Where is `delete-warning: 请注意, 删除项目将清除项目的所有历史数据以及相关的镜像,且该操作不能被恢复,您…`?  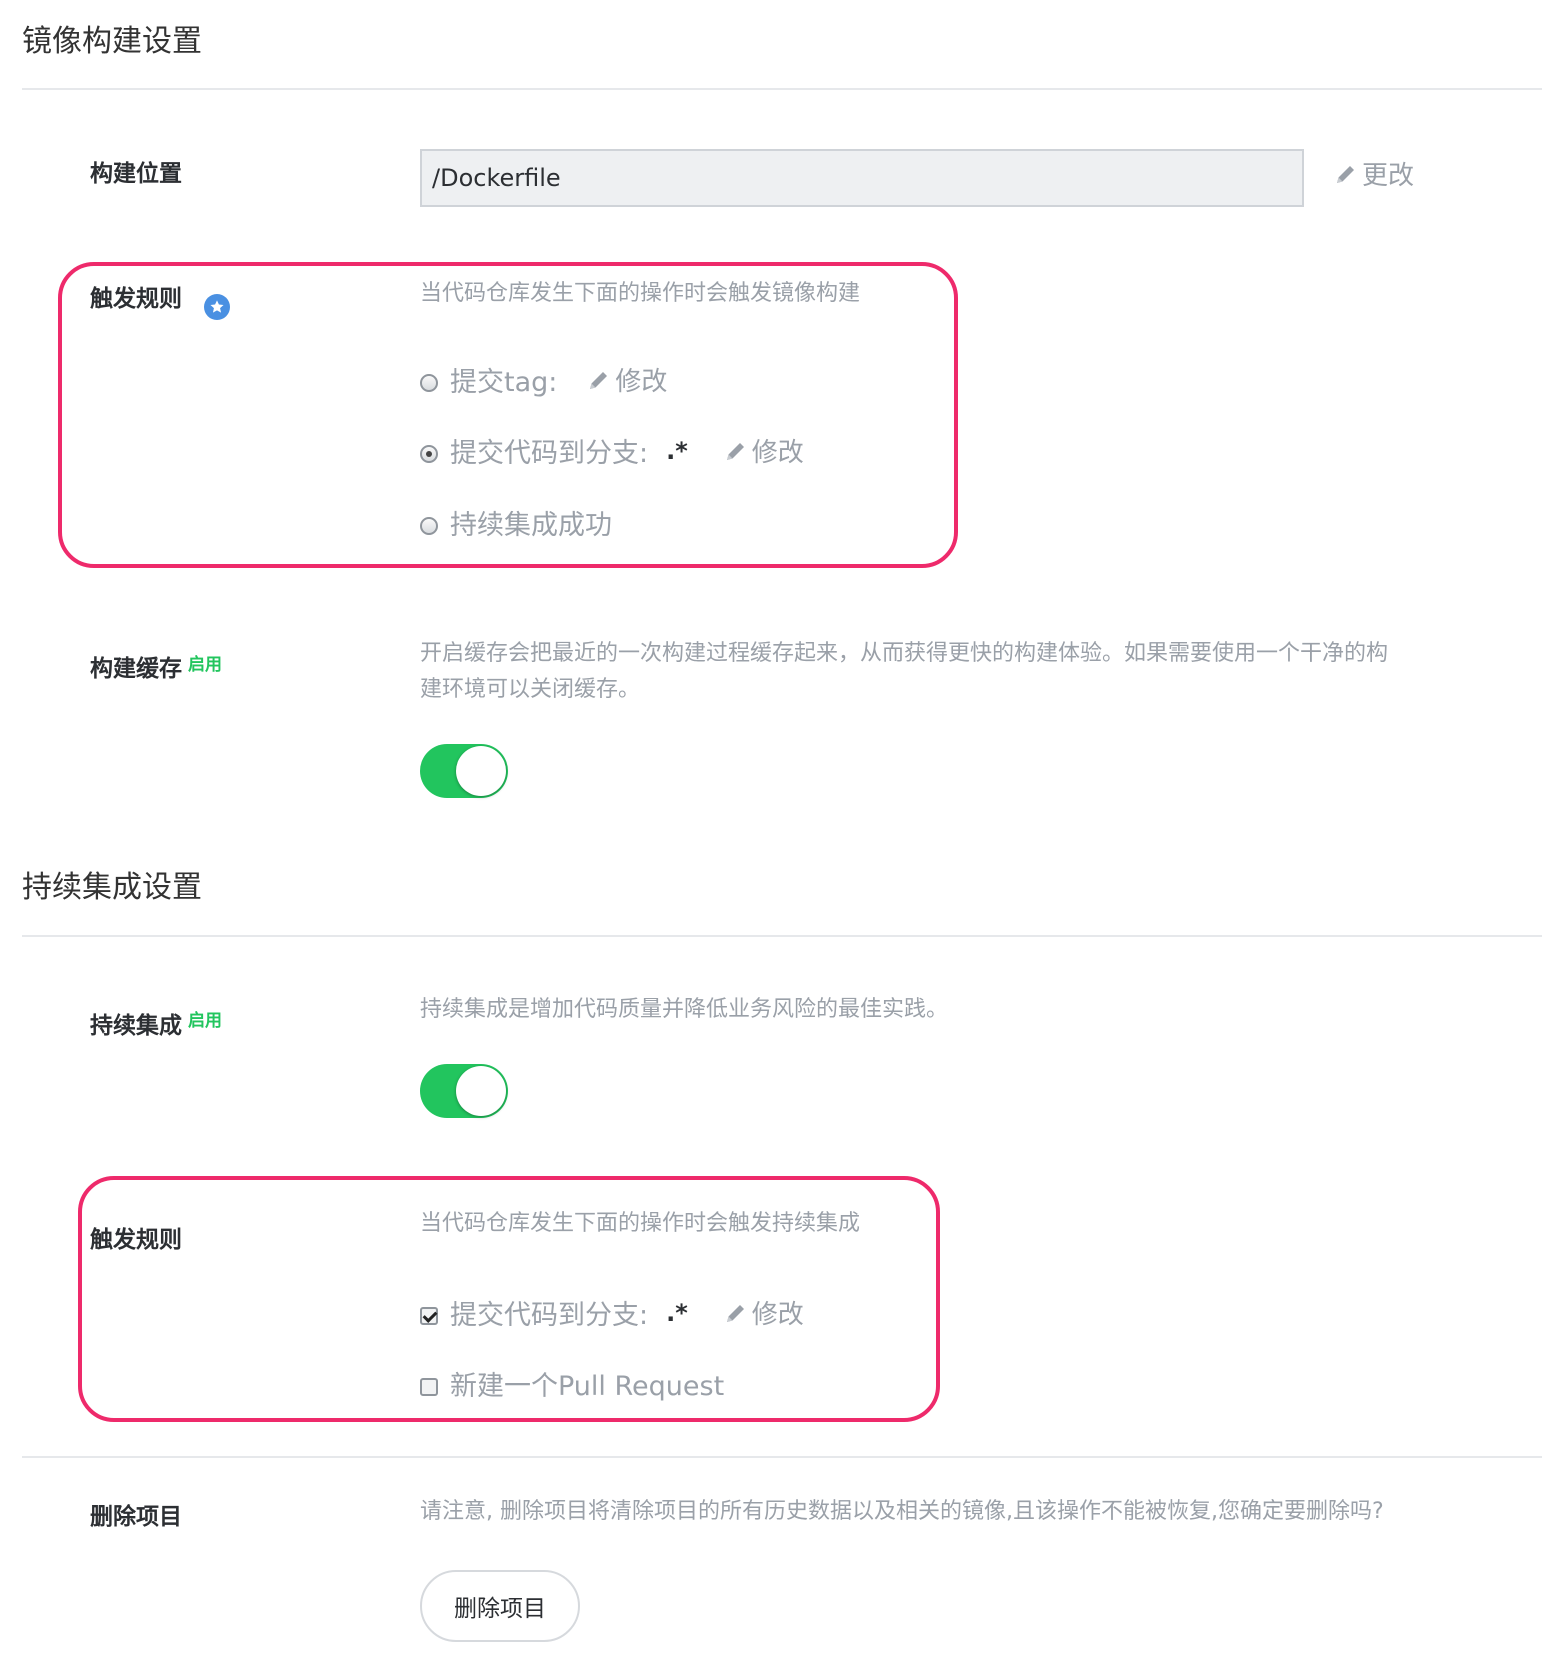 delete-warning: 请注意, 删除项目将清除项目的所有历史数据以及相关的镜像,且该操作不能被恢复,您… is located at coordinates (902, 1511).